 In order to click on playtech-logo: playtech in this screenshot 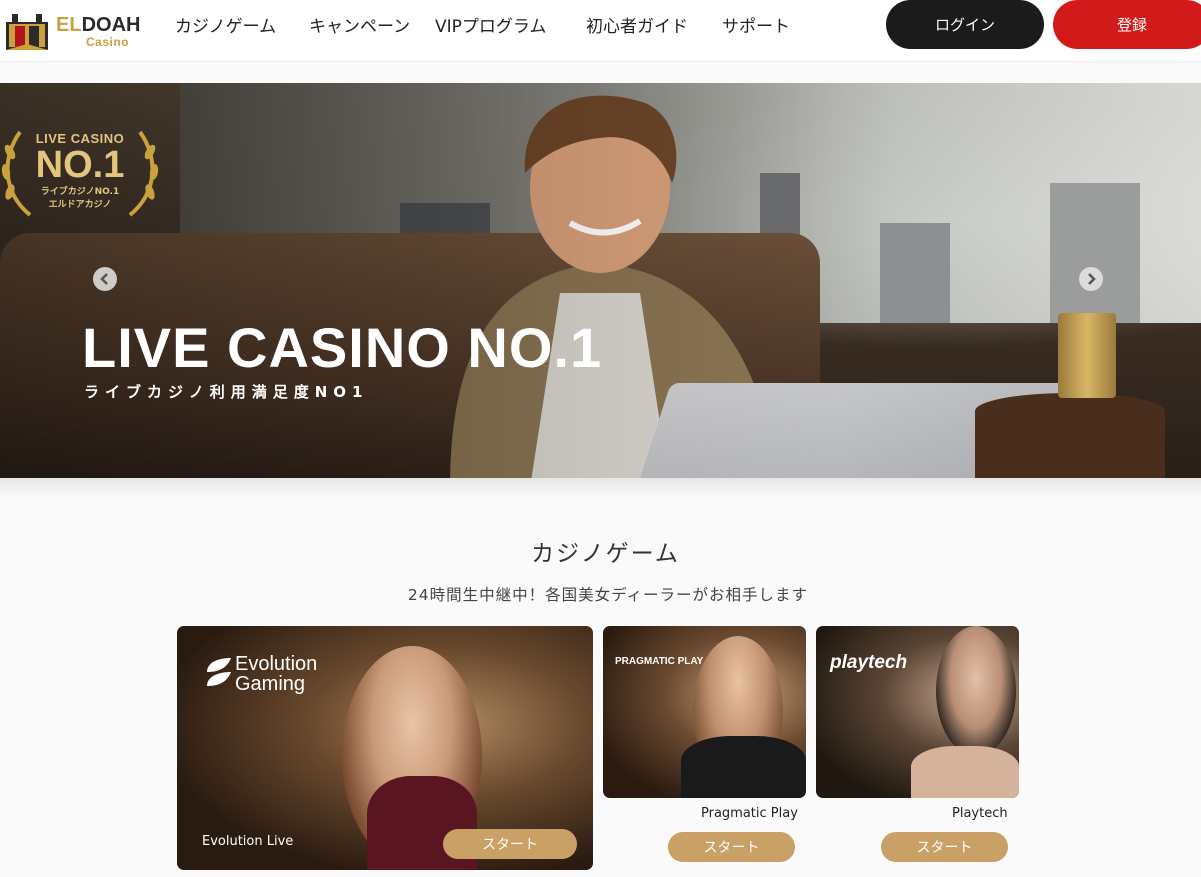, I will do `click(869, 662)`.